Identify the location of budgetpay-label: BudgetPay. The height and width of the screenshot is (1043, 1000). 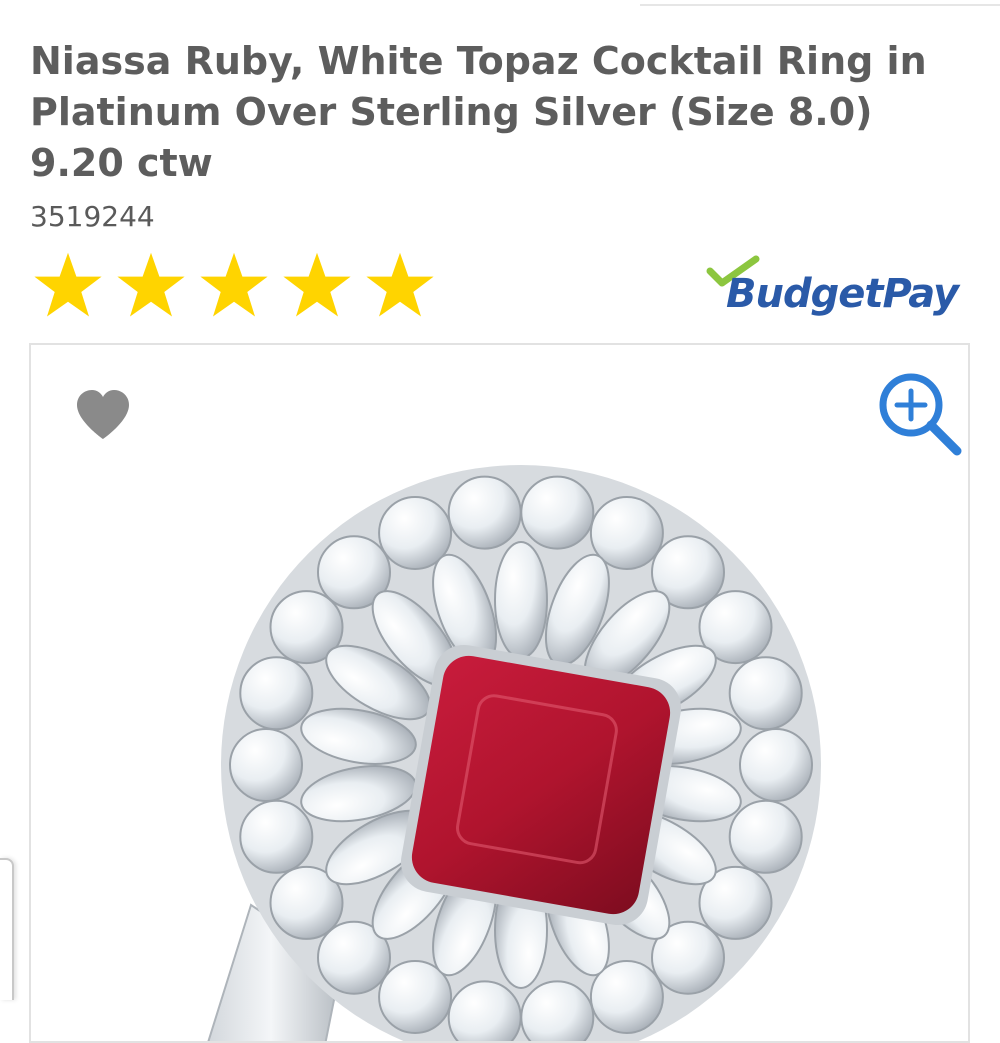
(842, 294).